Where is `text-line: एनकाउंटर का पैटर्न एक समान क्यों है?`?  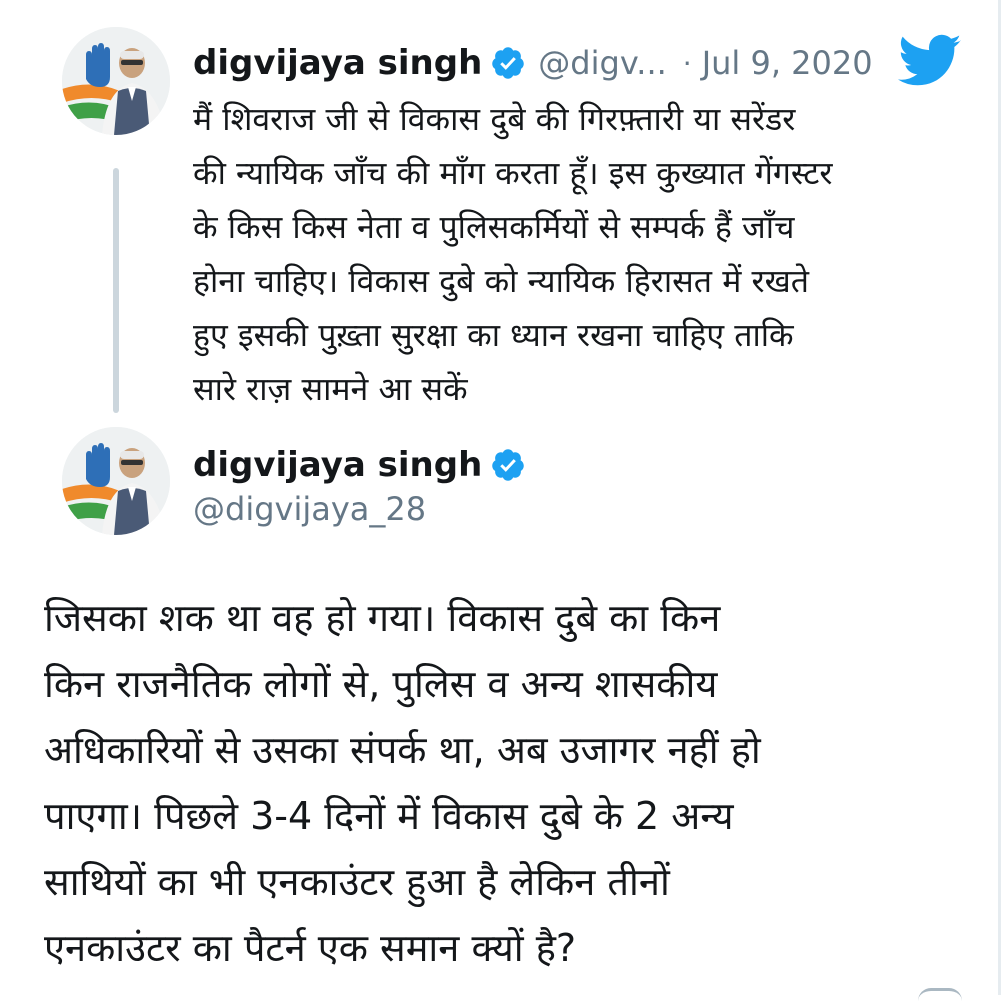 text-line: एनकाउंटर का पैटर्न एक समान क्यों है? is located at coordinates (310, 948).